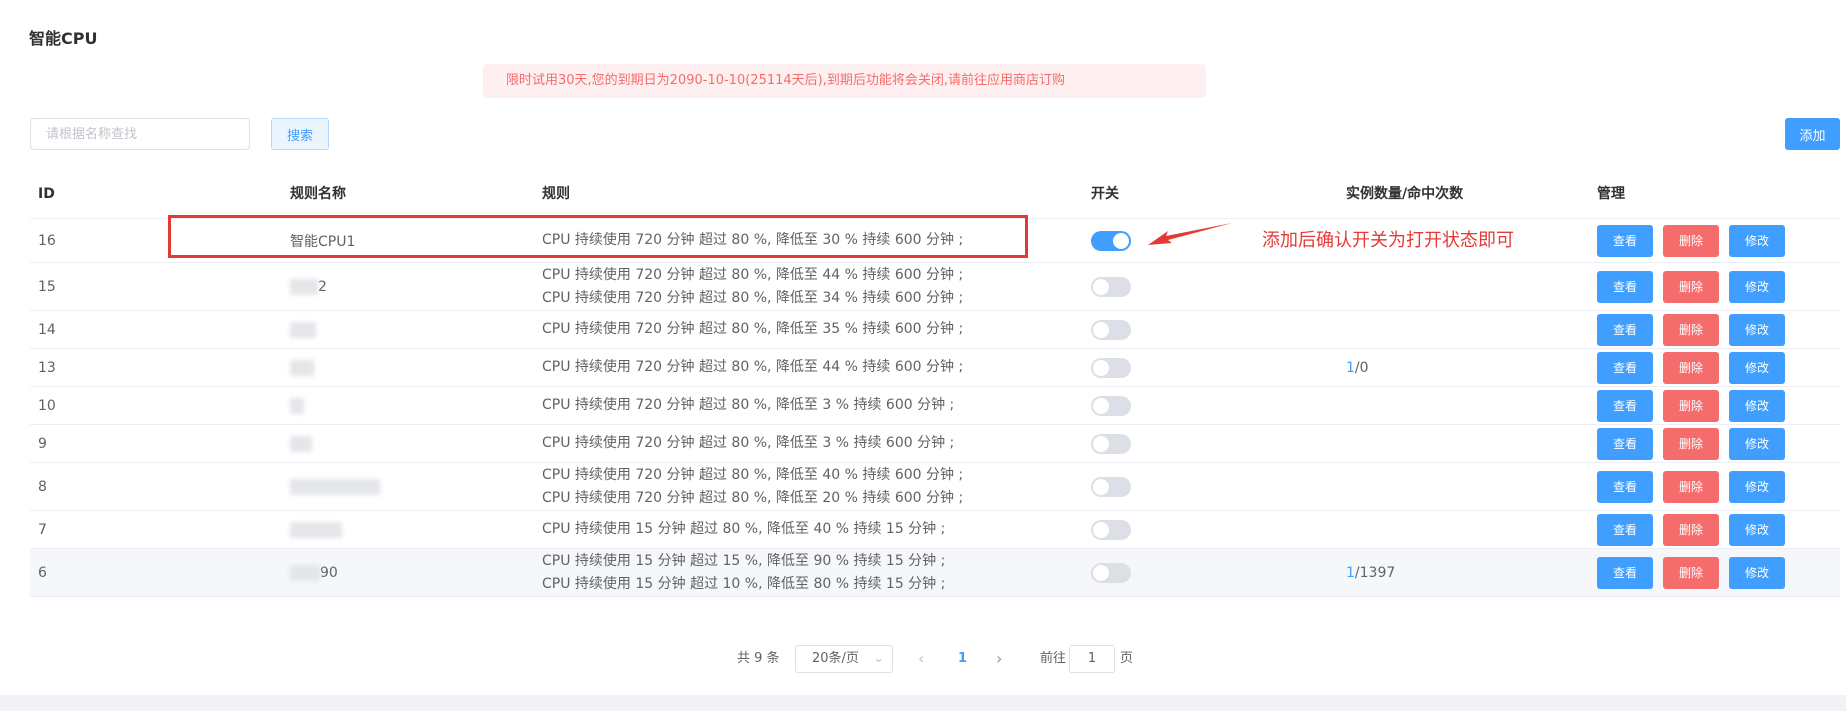  What do you see at coordinates (935, 194) in the screenshot?
I see `table-header: ID 规则名称 规则 开关 实例数量/命中次数 管理` at bounding box center [935, 194].